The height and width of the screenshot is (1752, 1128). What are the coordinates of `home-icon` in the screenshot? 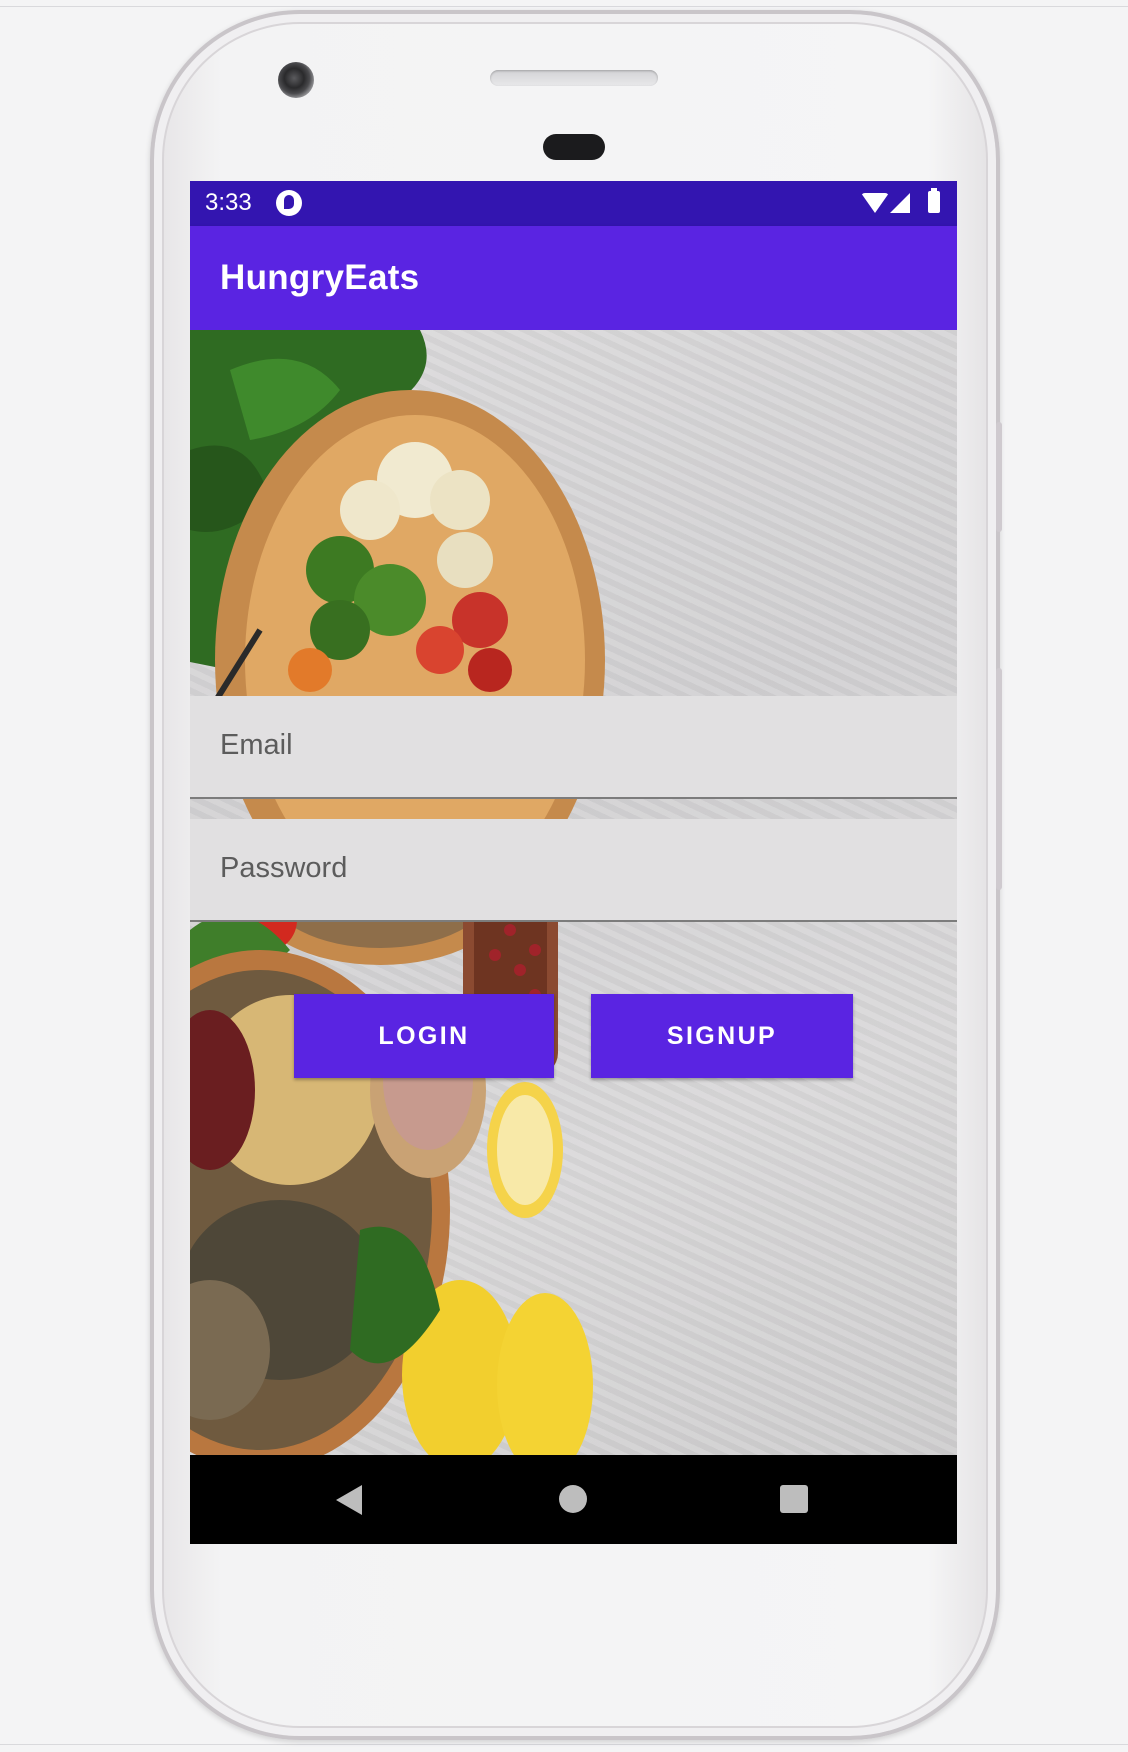 It's located at (573, 1499).